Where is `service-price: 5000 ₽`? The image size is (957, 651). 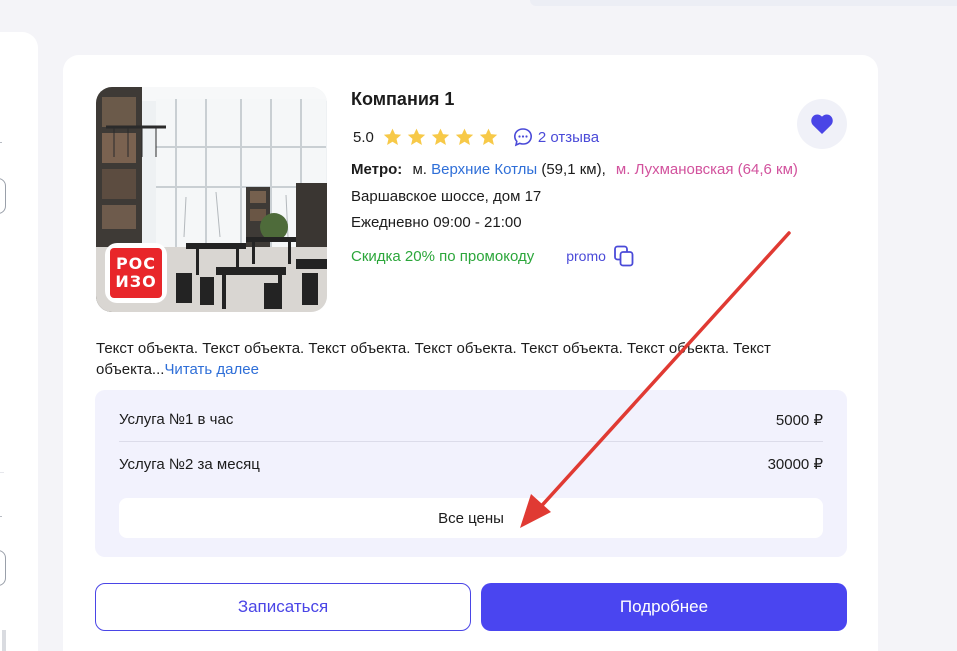
service-price: 5000 ₽ is located at coordinates (799, 420).